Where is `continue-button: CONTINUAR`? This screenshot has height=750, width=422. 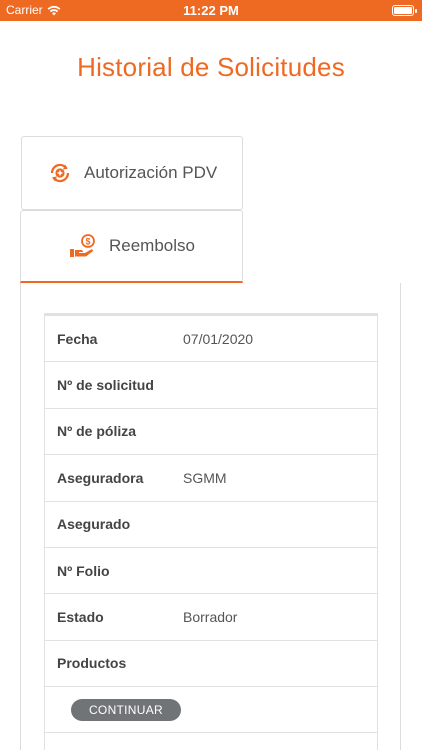 continue-button: CONTINUAR is located at coordinates (126, 709).